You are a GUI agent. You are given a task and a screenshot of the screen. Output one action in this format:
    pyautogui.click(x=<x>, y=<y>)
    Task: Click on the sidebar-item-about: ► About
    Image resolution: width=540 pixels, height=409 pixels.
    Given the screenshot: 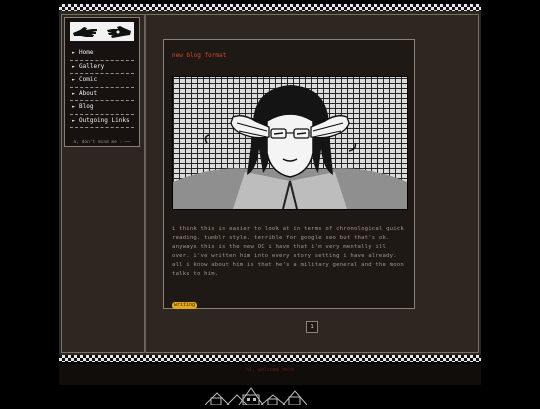 What is the action you would take?
    pyautogui.click(x=102, y=94)
    